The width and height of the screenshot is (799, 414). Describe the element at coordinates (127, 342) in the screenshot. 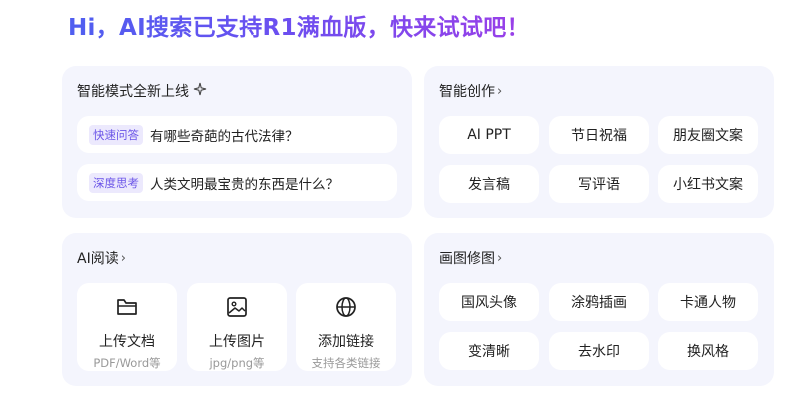

I see `upload-document-label: 上传文档` at that location.